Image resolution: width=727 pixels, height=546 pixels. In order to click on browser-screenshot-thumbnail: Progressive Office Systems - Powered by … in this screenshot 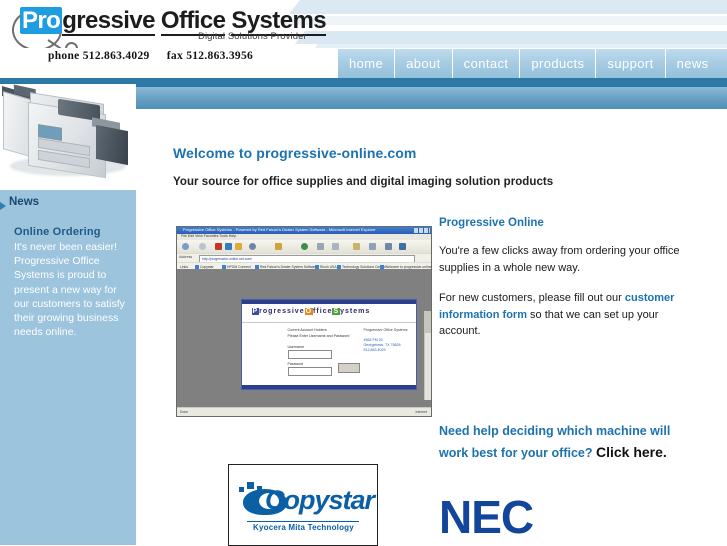, I will do `click(304, 321)`.